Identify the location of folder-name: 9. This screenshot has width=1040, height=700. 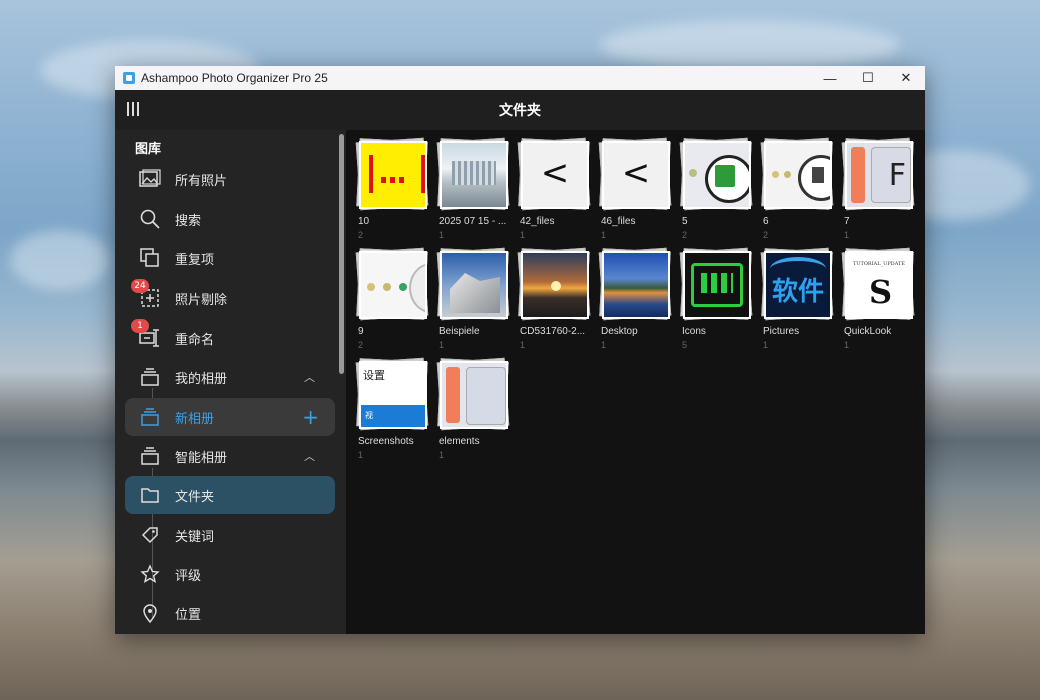
(361, 331).